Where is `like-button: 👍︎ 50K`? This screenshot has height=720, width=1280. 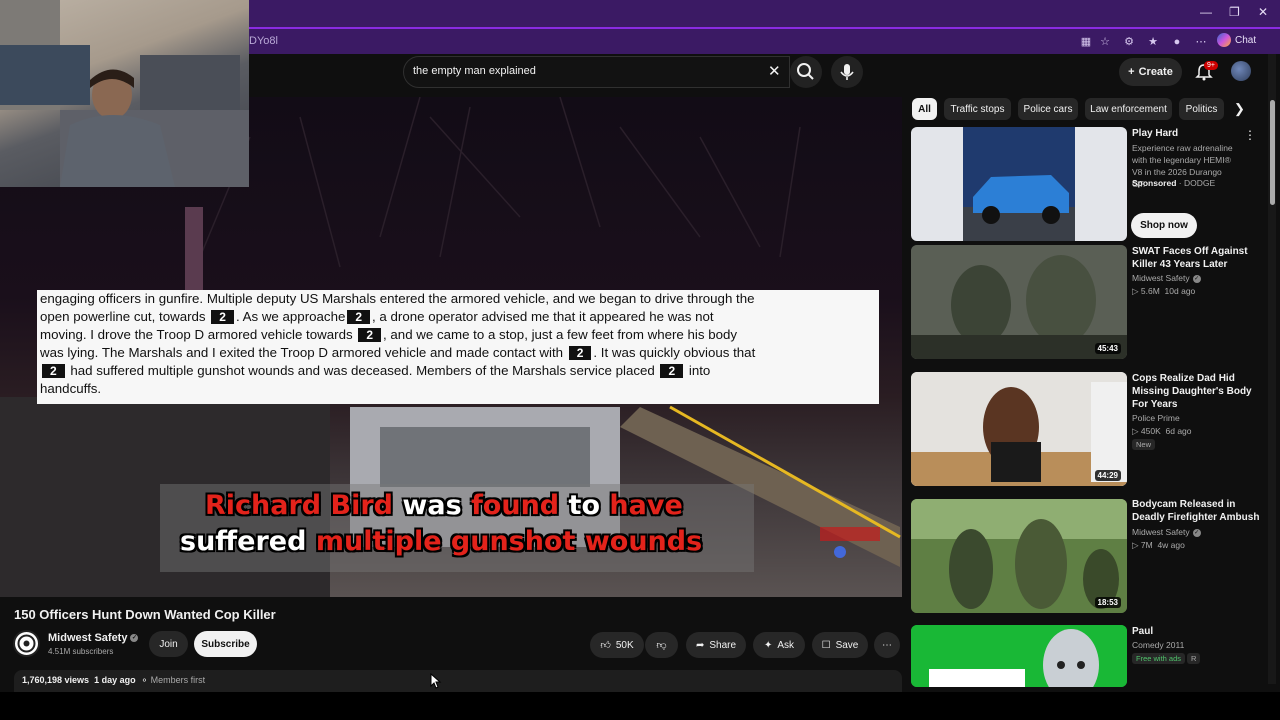 like-button: 👍︎ 50K is located at coordinates (617, 645).